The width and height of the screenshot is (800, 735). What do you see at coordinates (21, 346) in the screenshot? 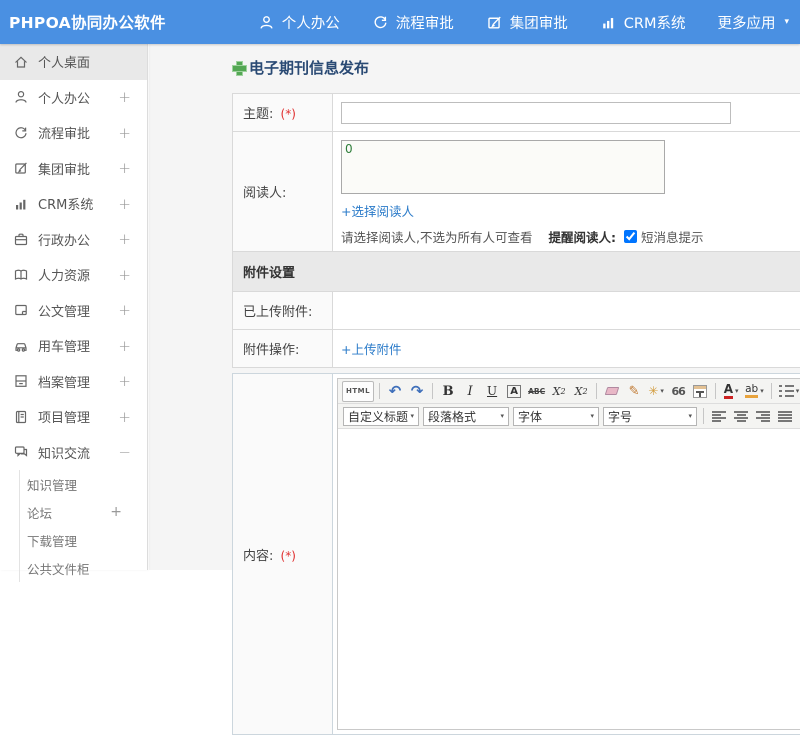
I see `car-icon` at bounding box center [21, 346].